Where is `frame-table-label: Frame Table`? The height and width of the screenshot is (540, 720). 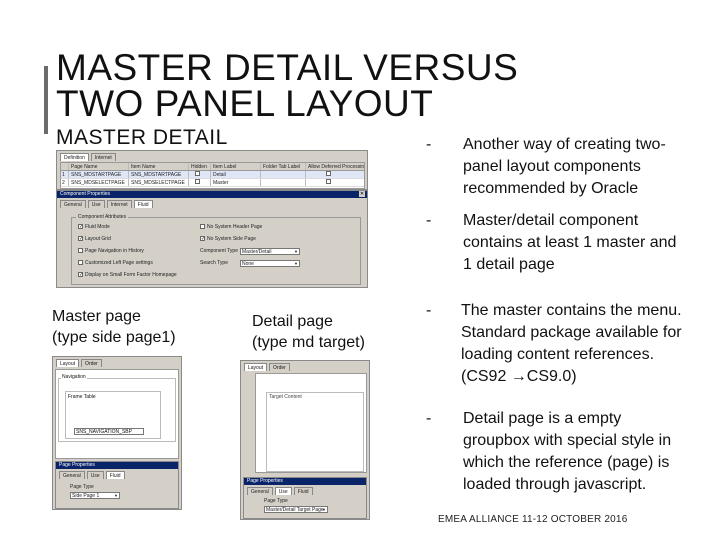
frame-table-label: Frame Table is located at coordinates (82, 397).